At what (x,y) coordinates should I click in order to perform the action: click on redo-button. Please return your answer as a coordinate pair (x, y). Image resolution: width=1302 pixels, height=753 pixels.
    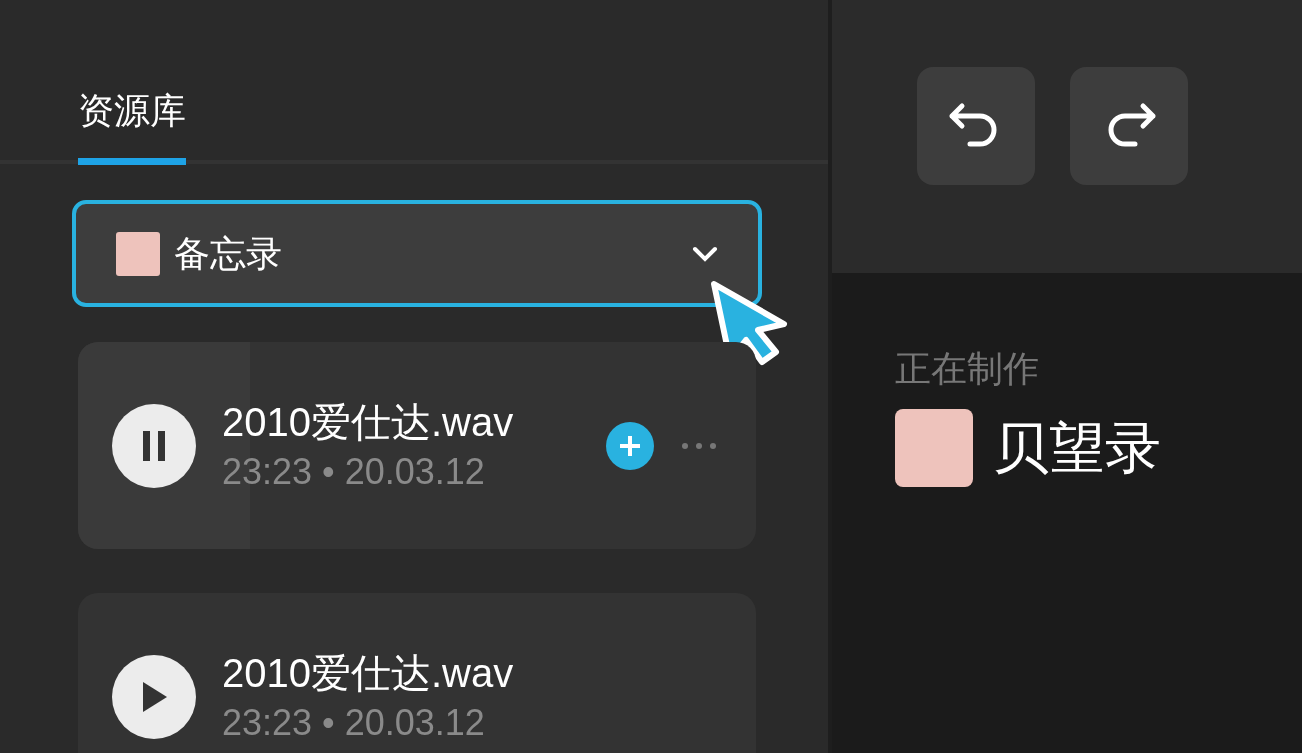
    Looking at the image, I should click on (1129, 126).